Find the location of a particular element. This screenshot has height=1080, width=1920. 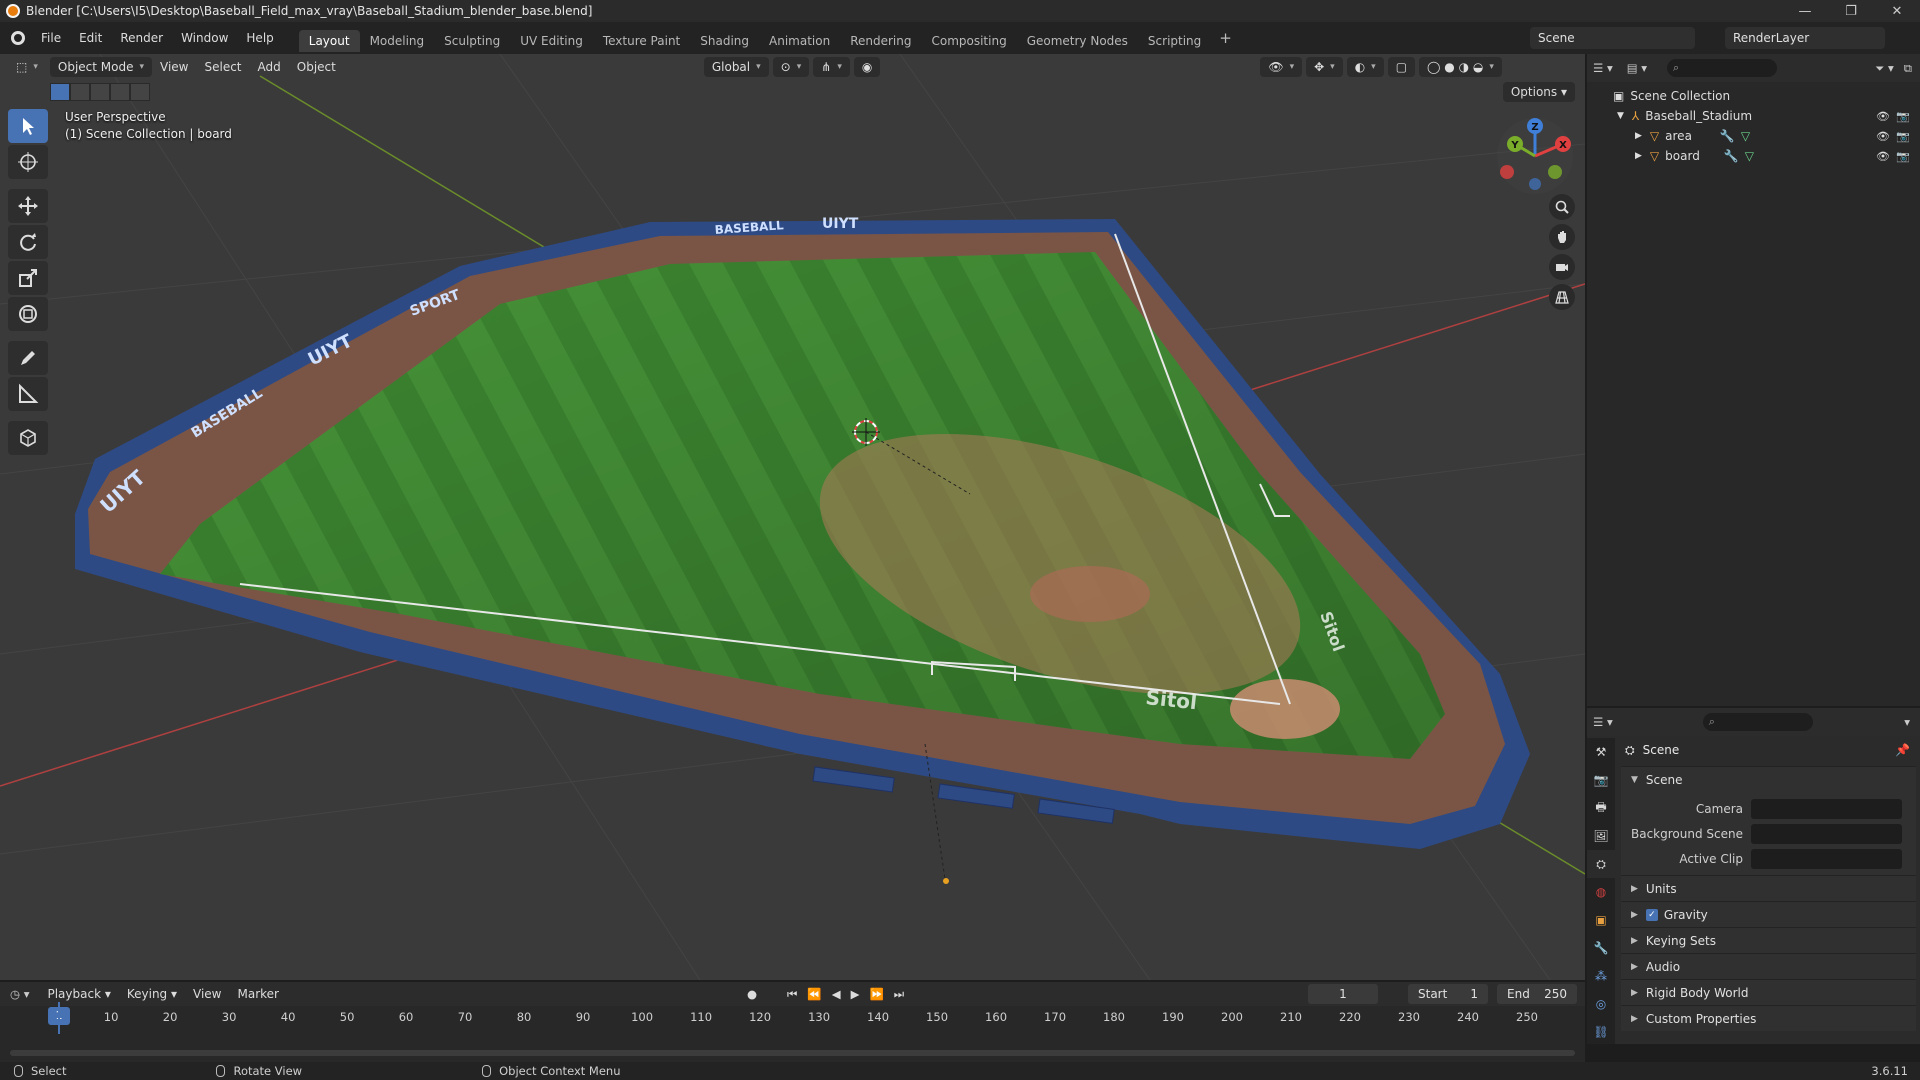

overlay-toggle-icon: ◐ ▾ is located at coordinates (1365, 67).